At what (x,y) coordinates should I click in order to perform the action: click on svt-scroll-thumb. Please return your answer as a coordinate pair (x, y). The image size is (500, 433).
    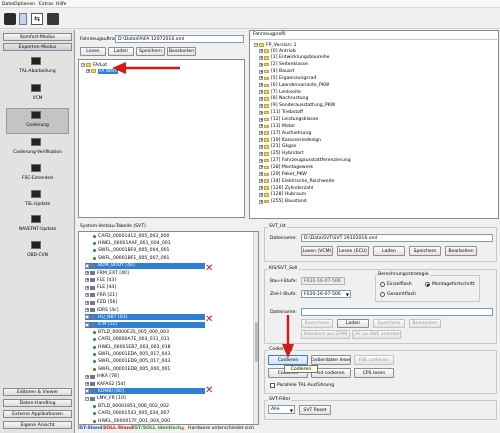
    Looking at the image, I should click on (256, 342).